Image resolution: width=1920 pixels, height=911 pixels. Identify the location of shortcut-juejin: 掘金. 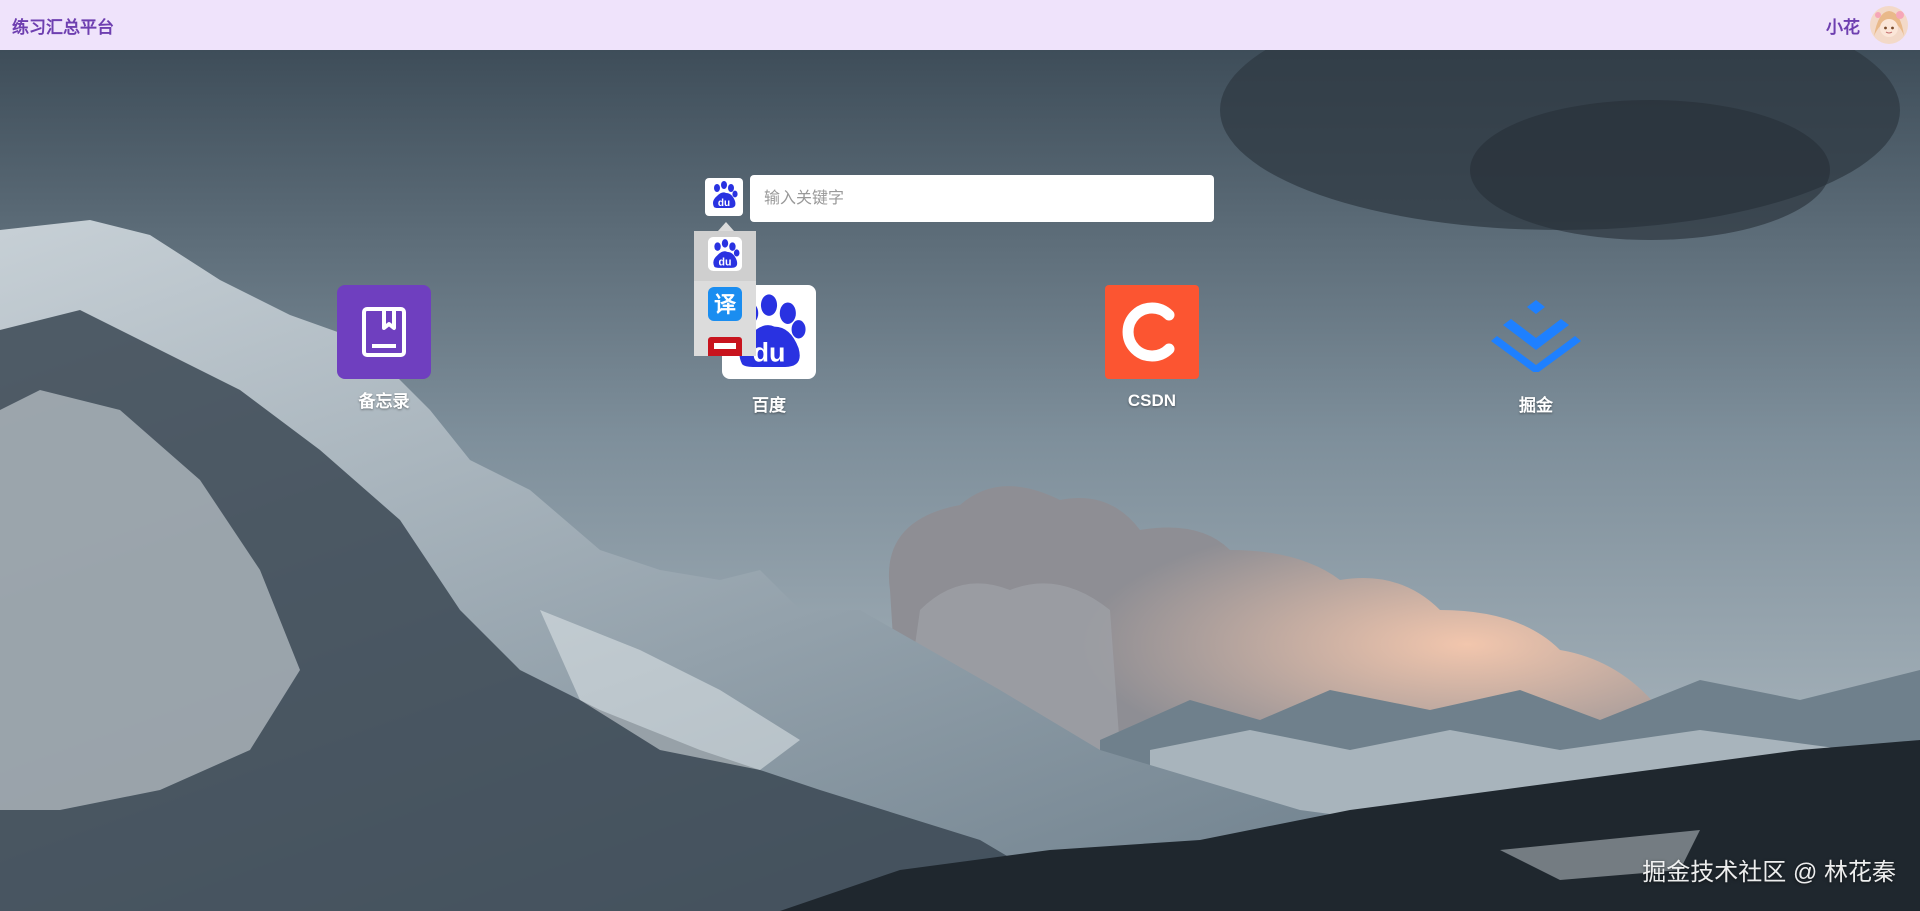
(1536, 350).